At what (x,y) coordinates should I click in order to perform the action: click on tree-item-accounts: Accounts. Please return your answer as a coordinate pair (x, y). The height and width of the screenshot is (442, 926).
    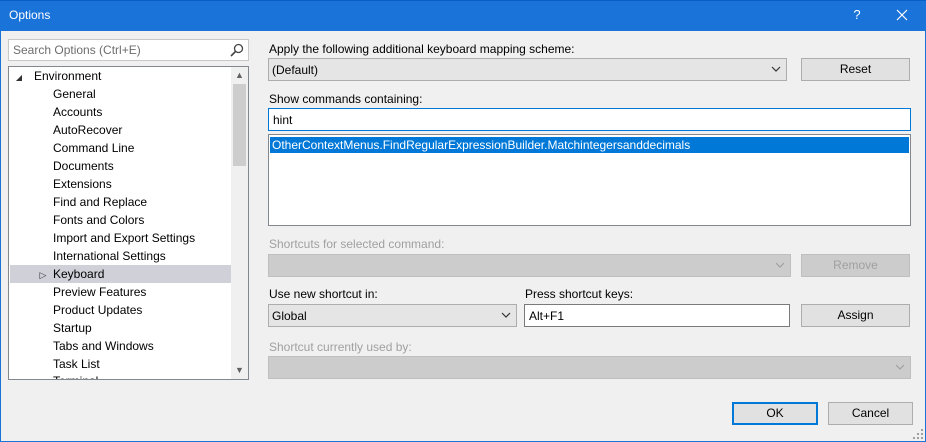
    Looking at the image, I should click on (77, 112).